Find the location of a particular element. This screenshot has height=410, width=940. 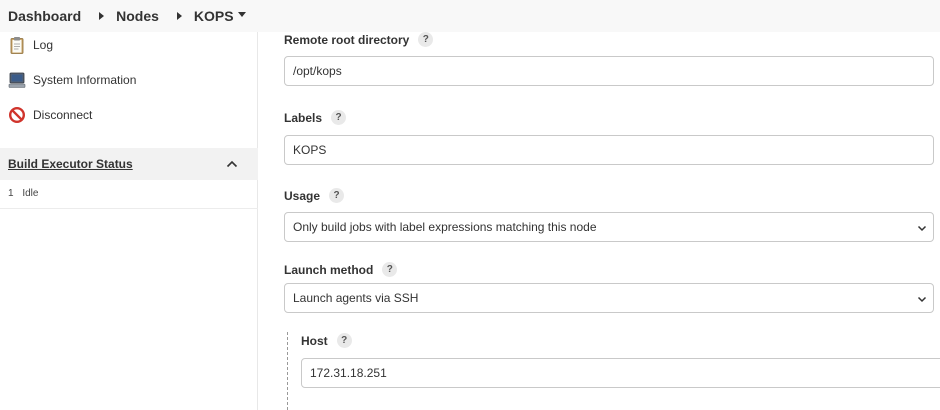

labels-input: KOPS is located at coordinates (609, 150).